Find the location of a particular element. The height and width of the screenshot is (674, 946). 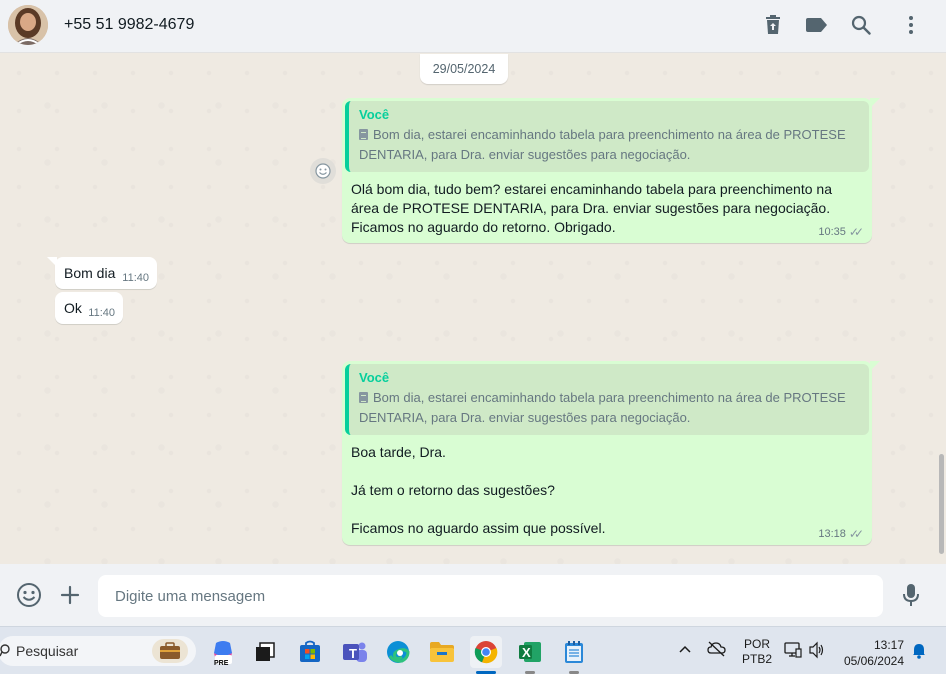

copilot-icon: PRE is located at coordinates (223, 652).